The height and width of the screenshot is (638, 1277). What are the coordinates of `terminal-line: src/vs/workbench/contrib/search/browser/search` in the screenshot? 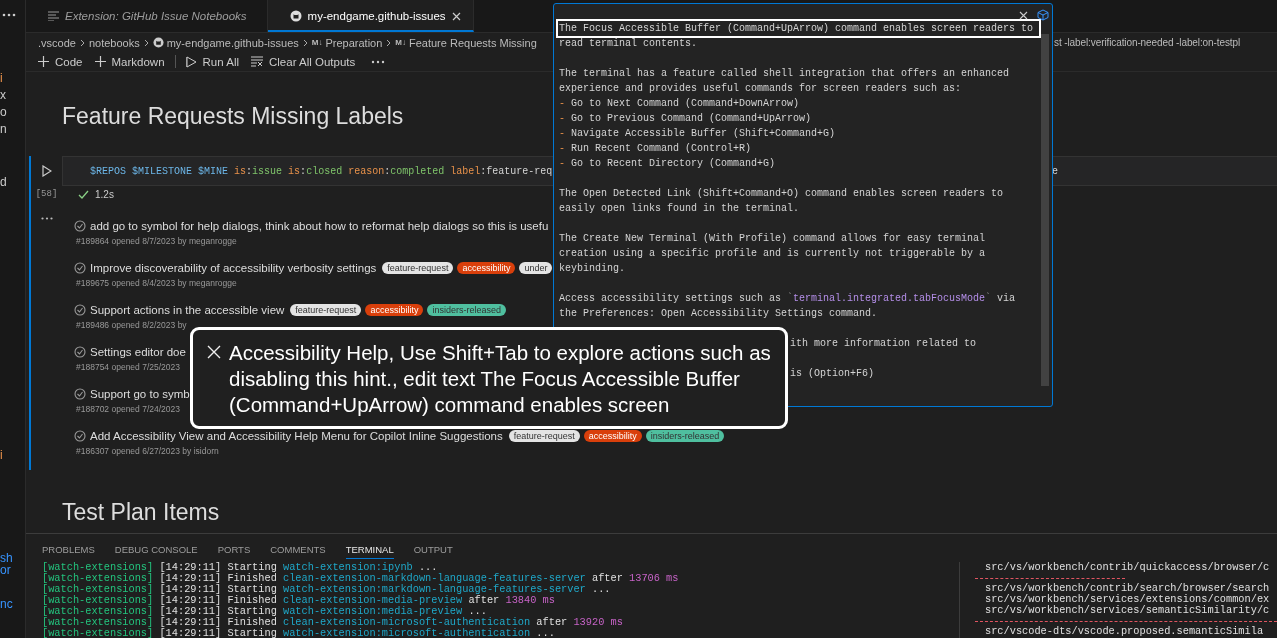 It's located at (1127, 588).